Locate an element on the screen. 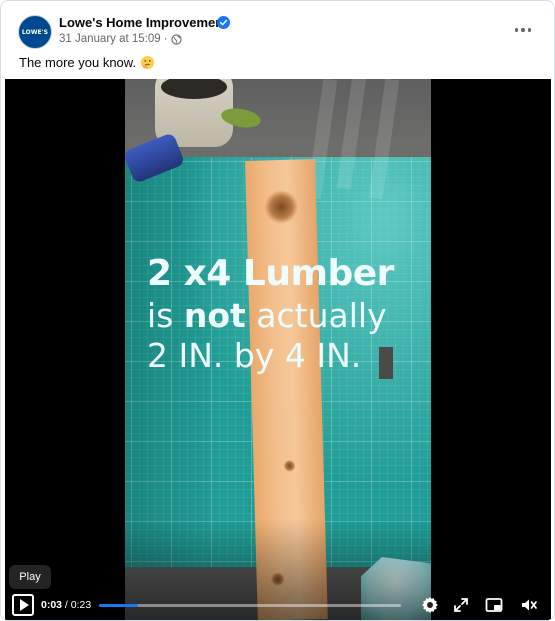  post-meta: 31 January at 15:09 · is located at coordinates (120, 39).